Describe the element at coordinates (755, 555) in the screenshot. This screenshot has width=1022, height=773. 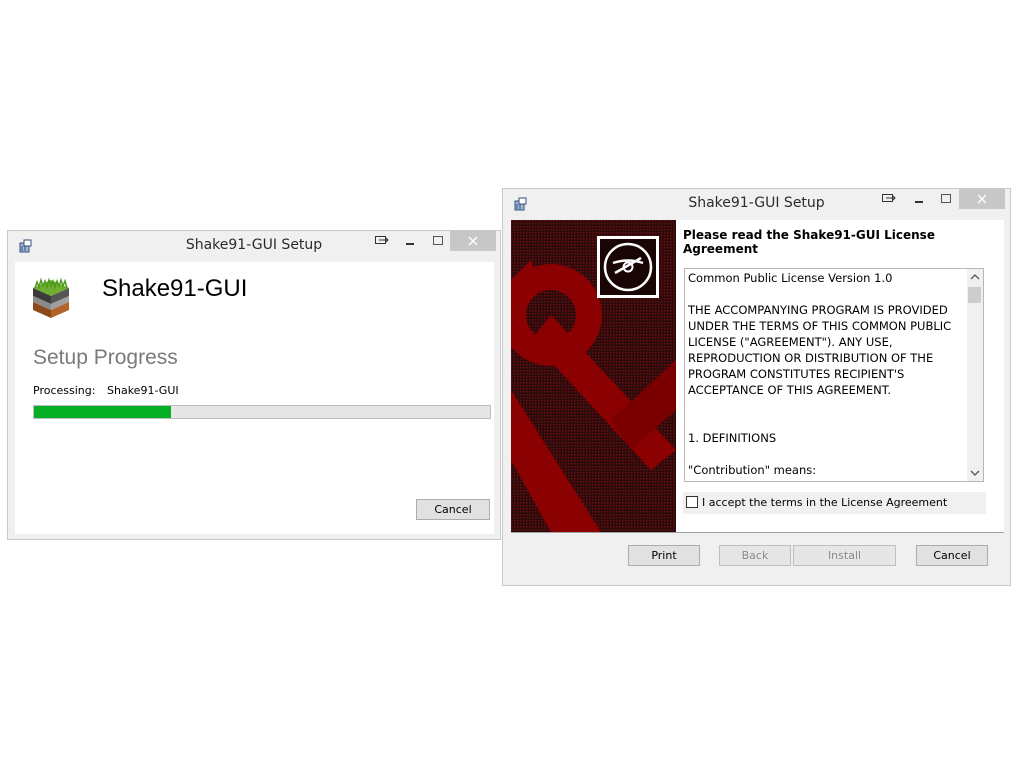
I see `back-button: Back` at that location.